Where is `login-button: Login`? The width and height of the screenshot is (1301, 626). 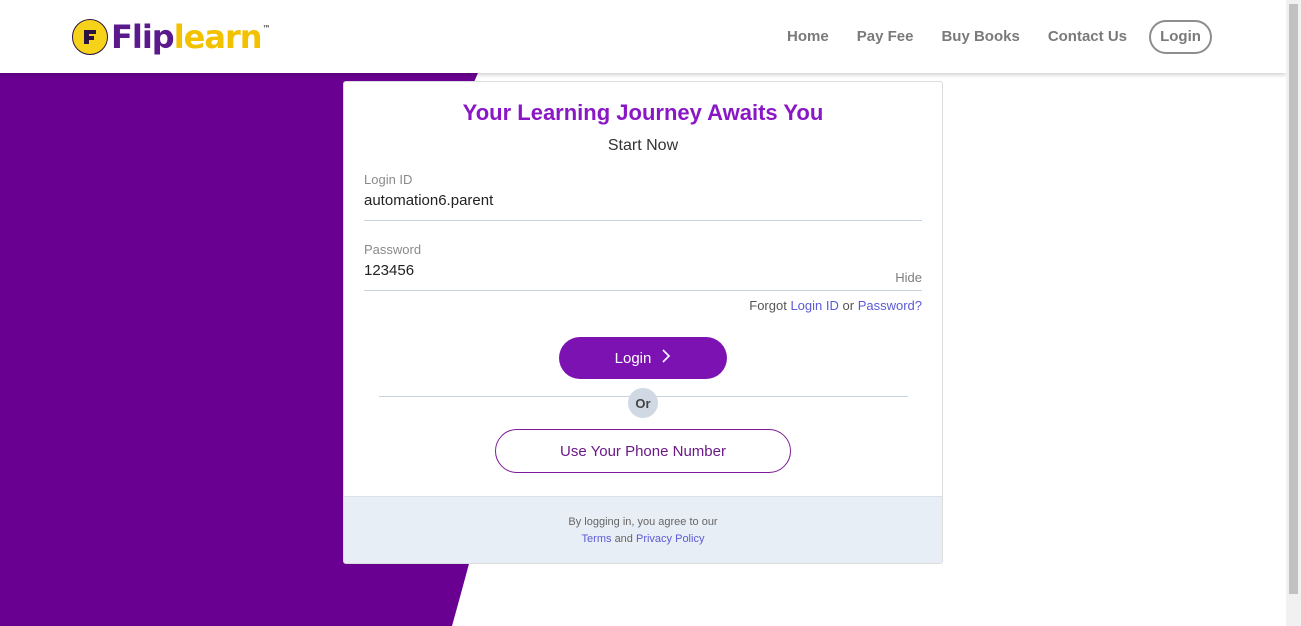
login-button: Login is located at coordinates (643, 358).